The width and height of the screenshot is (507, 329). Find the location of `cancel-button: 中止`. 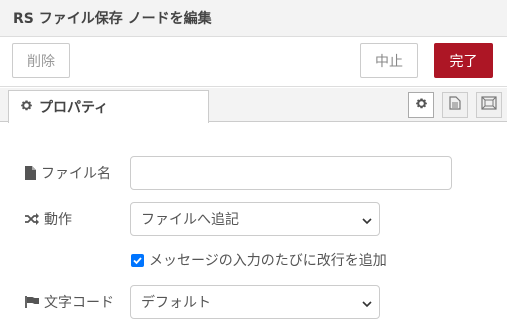

cancel-button: 中止 is located at coordinates (389, 60).